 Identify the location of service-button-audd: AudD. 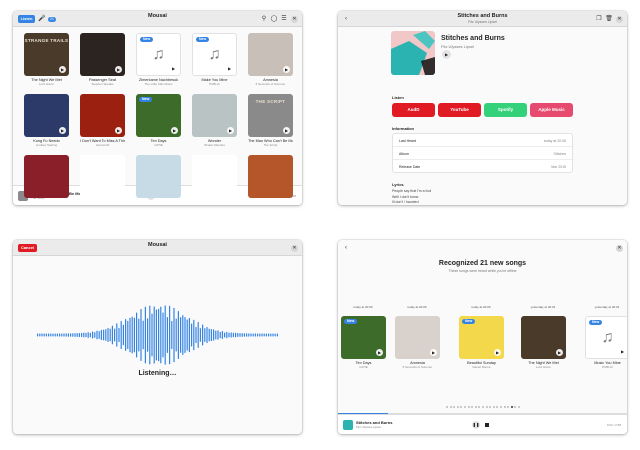
(413, 110).